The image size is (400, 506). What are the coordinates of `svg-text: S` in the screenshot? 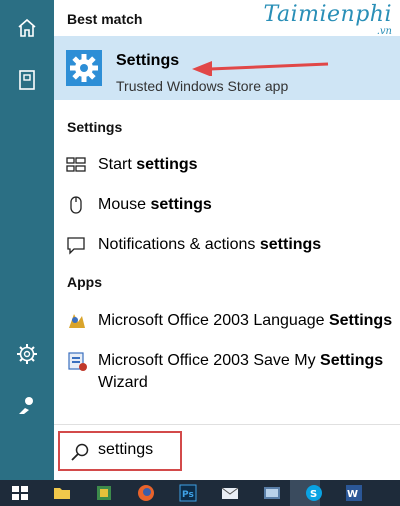 It's located at (313, 494).